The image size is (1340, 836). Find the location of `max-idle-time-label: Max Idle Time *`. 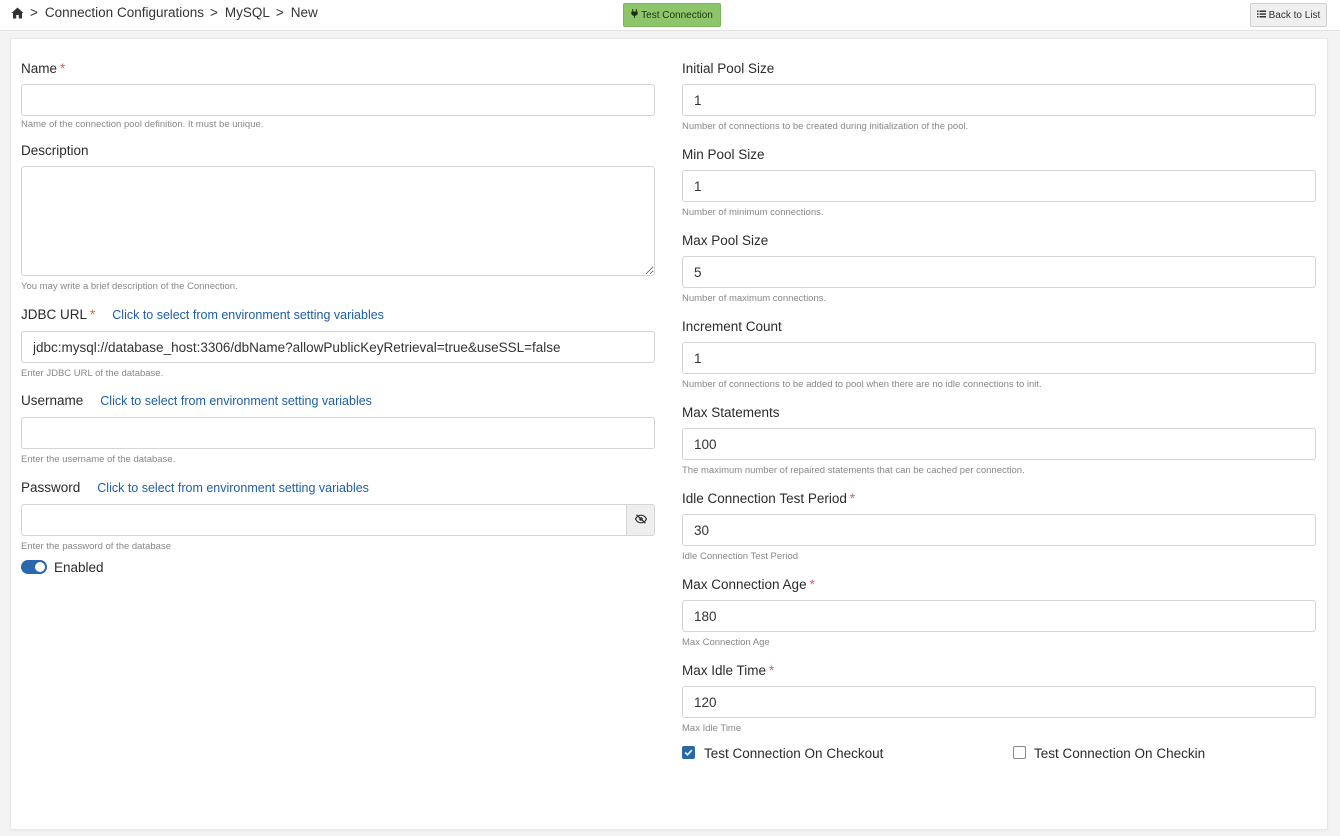

max-idle-time-label: Max Idle Time * is located at coordinates (728, 671).